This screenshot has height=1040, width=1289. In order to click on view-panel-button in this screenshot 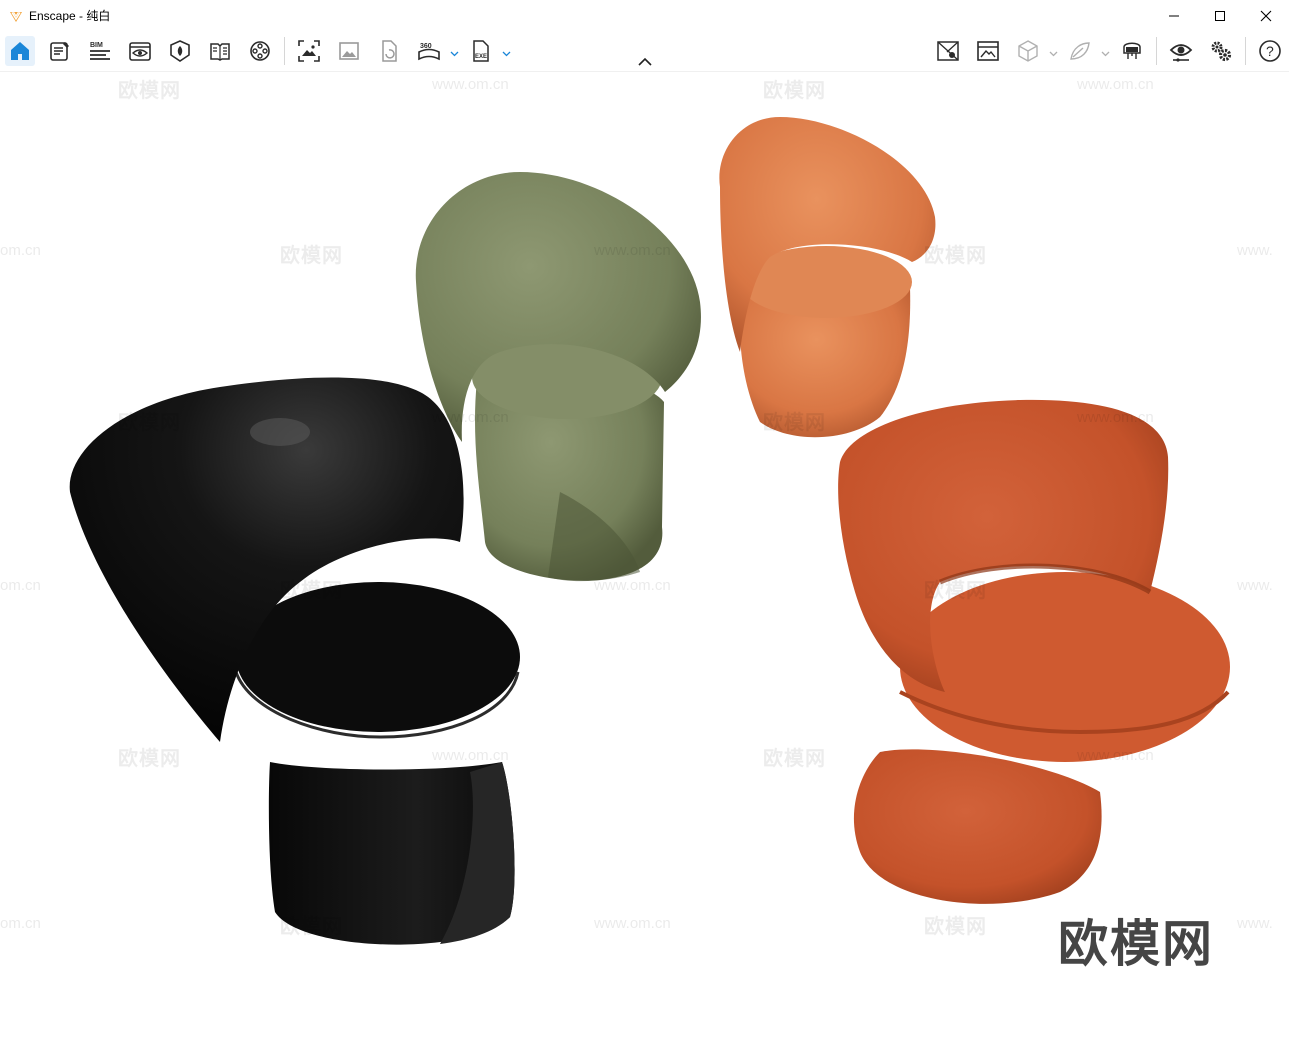, I will do `click(140, 51)`.